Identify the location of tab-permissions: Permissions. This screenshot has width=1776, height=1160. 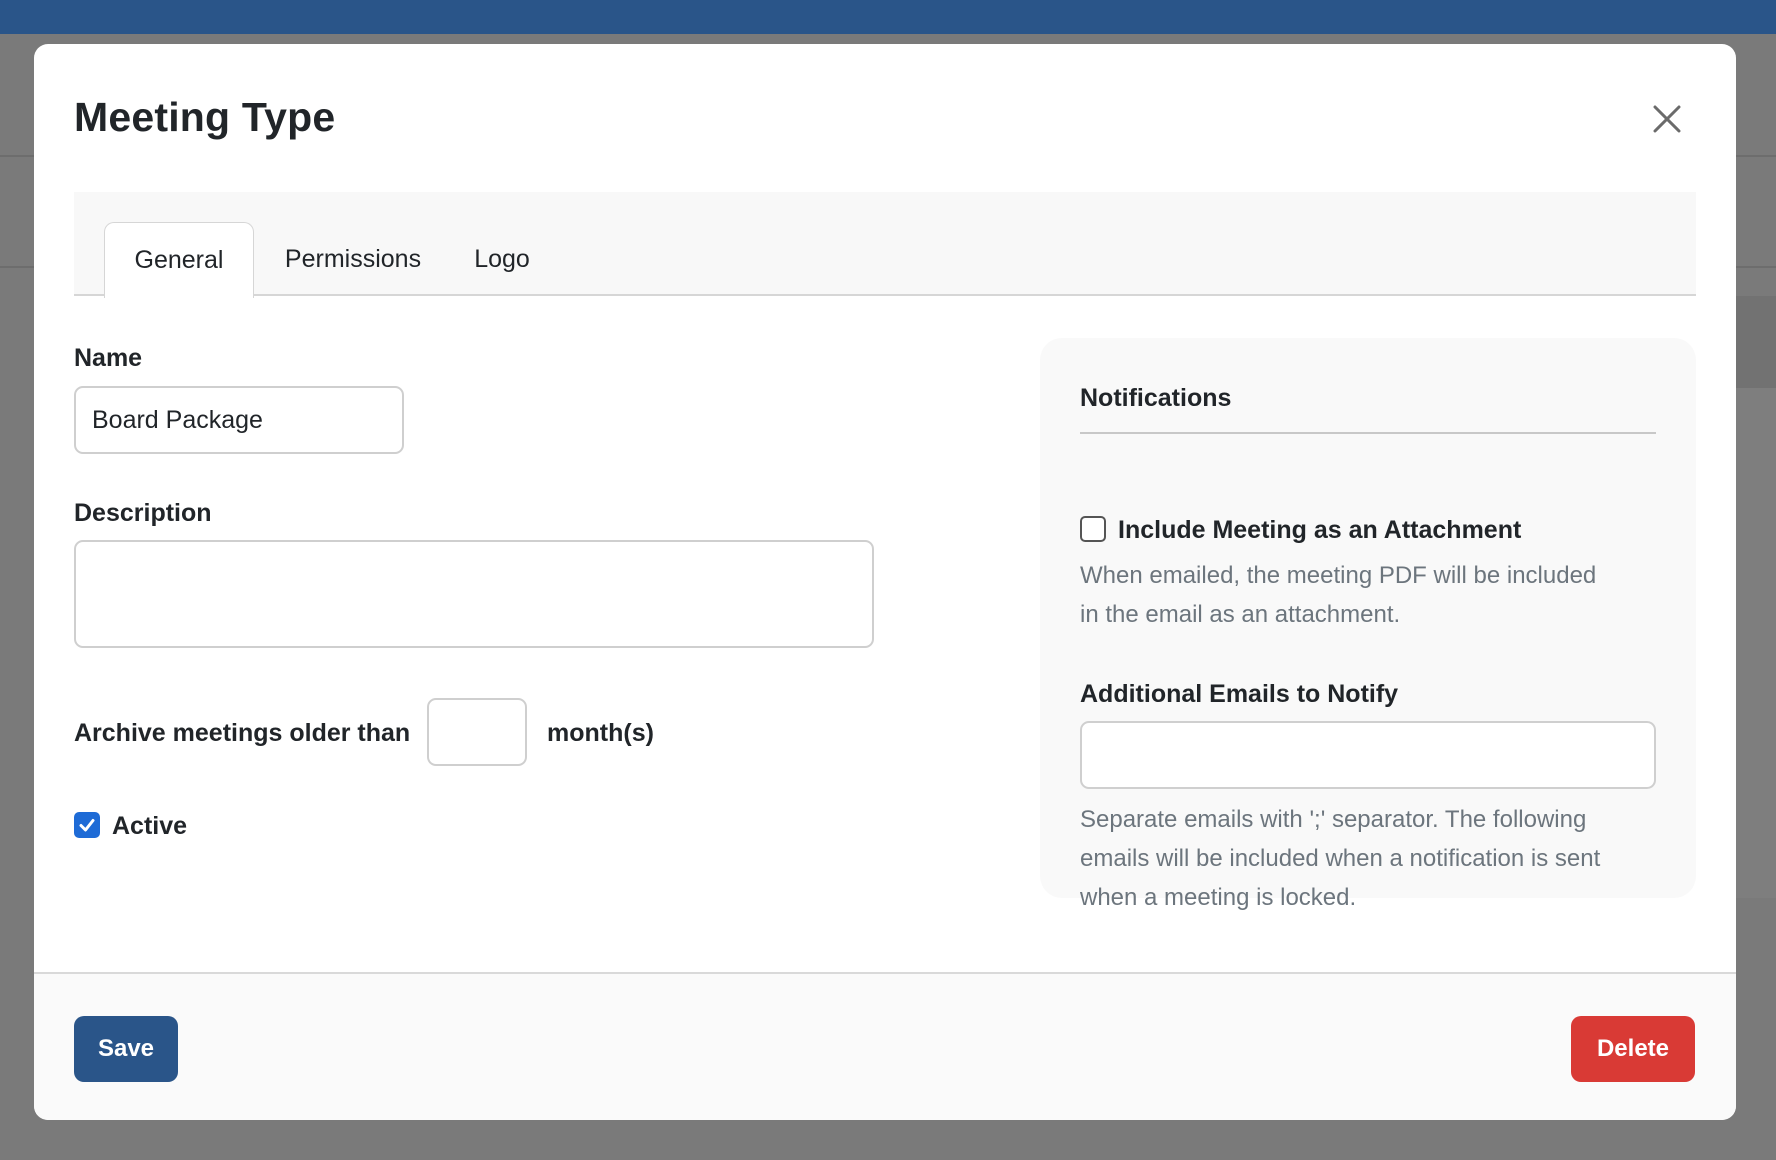
(353, 259).